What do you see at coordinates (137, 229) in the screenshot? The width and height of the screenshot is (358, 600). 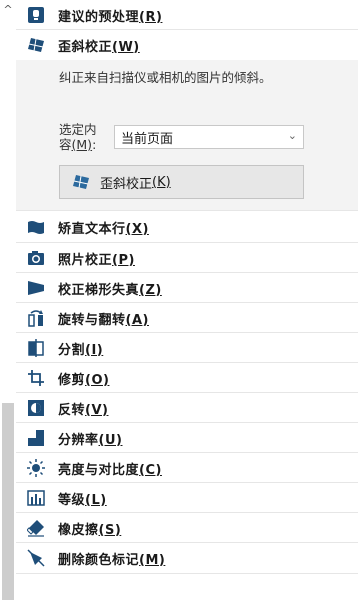 I see `shortcut-key: (X)` at bounding box center [137, 229].